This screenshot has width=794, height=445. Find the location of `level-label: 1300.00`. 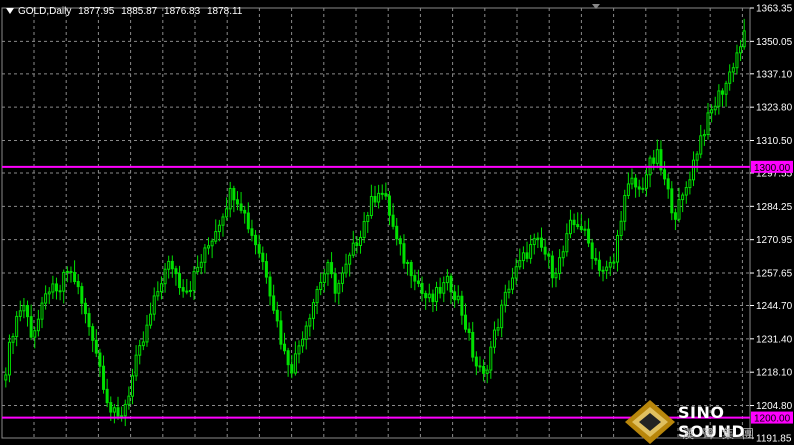

level-label: 1300.00 is located at coordinates (772, 168).